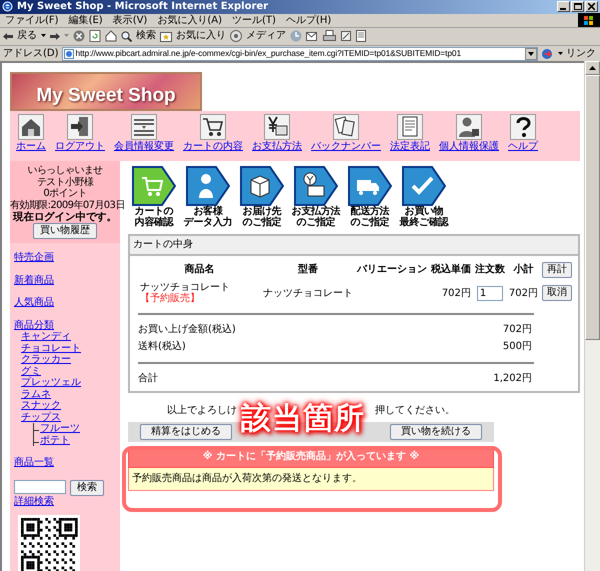 The width and height of the screenshot is (600, 571). I want to click on print-icon, so click(329, 36).